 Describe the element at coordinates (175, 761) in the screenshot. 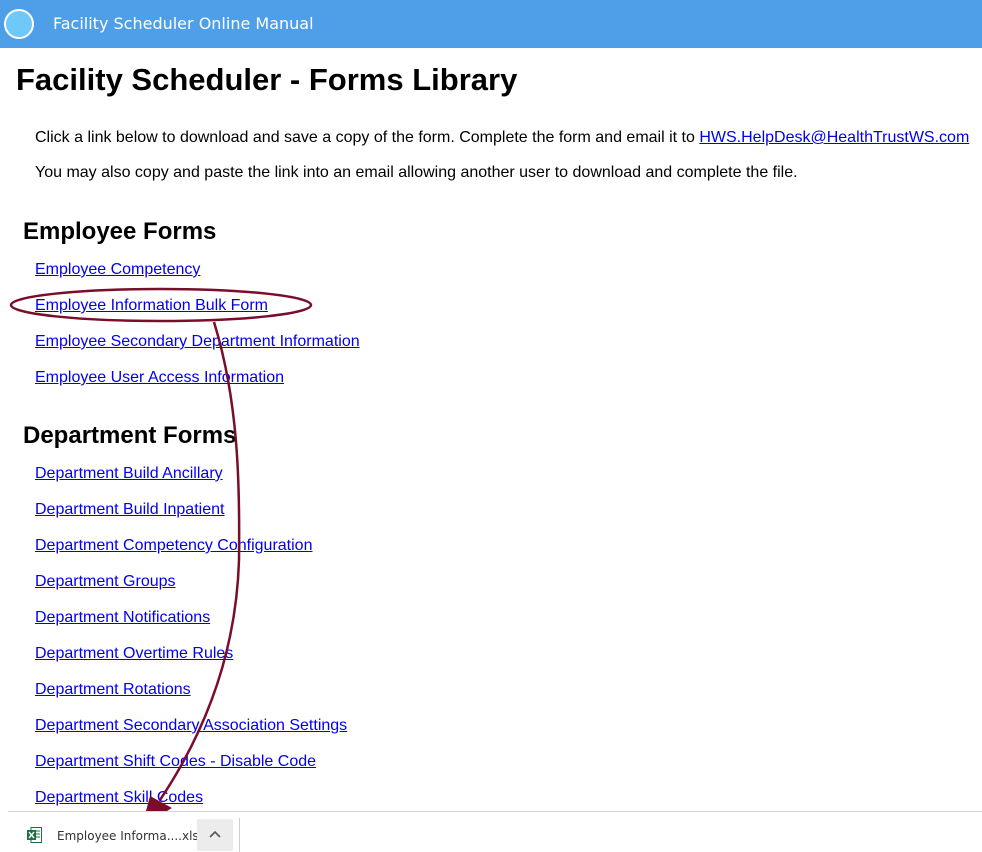

I see `link-department-shift-codes-disable-code: Department Shift Codes - Disable Code` at that location.